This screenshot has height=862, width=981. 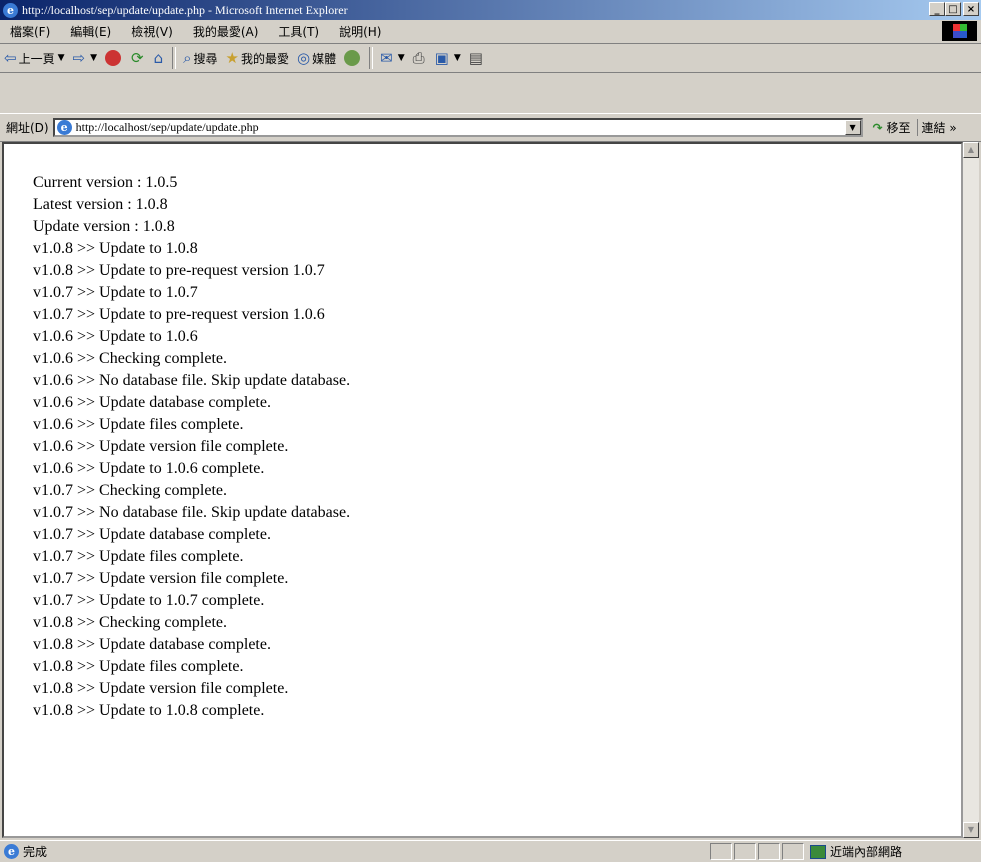 What do you see at coordinates (130, 358) in the screenshot?
I see `log-line: v1.0.6 >> Checking complete.` at bounding box center [130, 358].